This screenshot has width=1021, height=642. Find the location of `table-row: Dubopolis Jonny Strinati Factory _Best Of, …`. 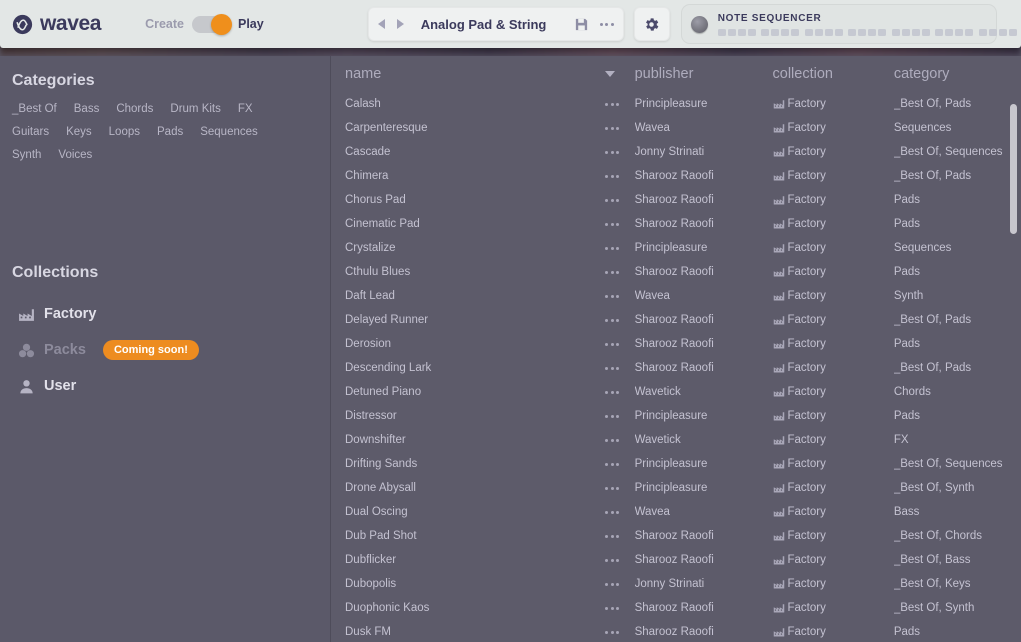

table-row: Dubopolis Jonny Strinati Factory _Best Of, … is located at coordinates (676, 584).